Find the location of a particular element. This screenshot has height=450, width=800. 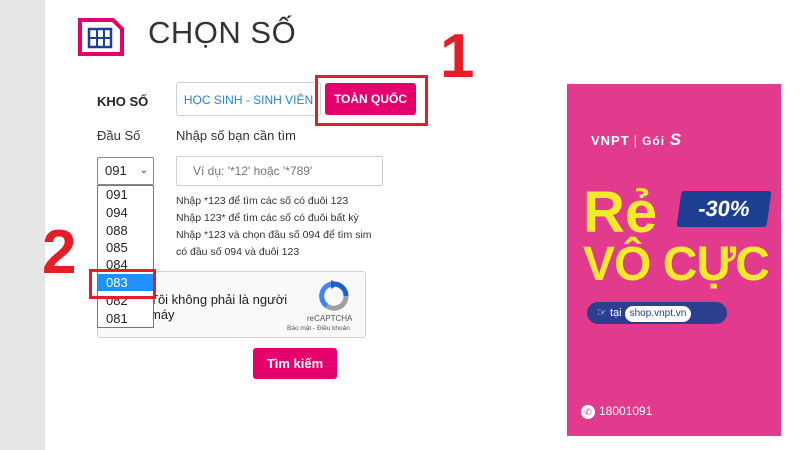

hotline: ✆ 18001091 is located at coordinates (616, 411).